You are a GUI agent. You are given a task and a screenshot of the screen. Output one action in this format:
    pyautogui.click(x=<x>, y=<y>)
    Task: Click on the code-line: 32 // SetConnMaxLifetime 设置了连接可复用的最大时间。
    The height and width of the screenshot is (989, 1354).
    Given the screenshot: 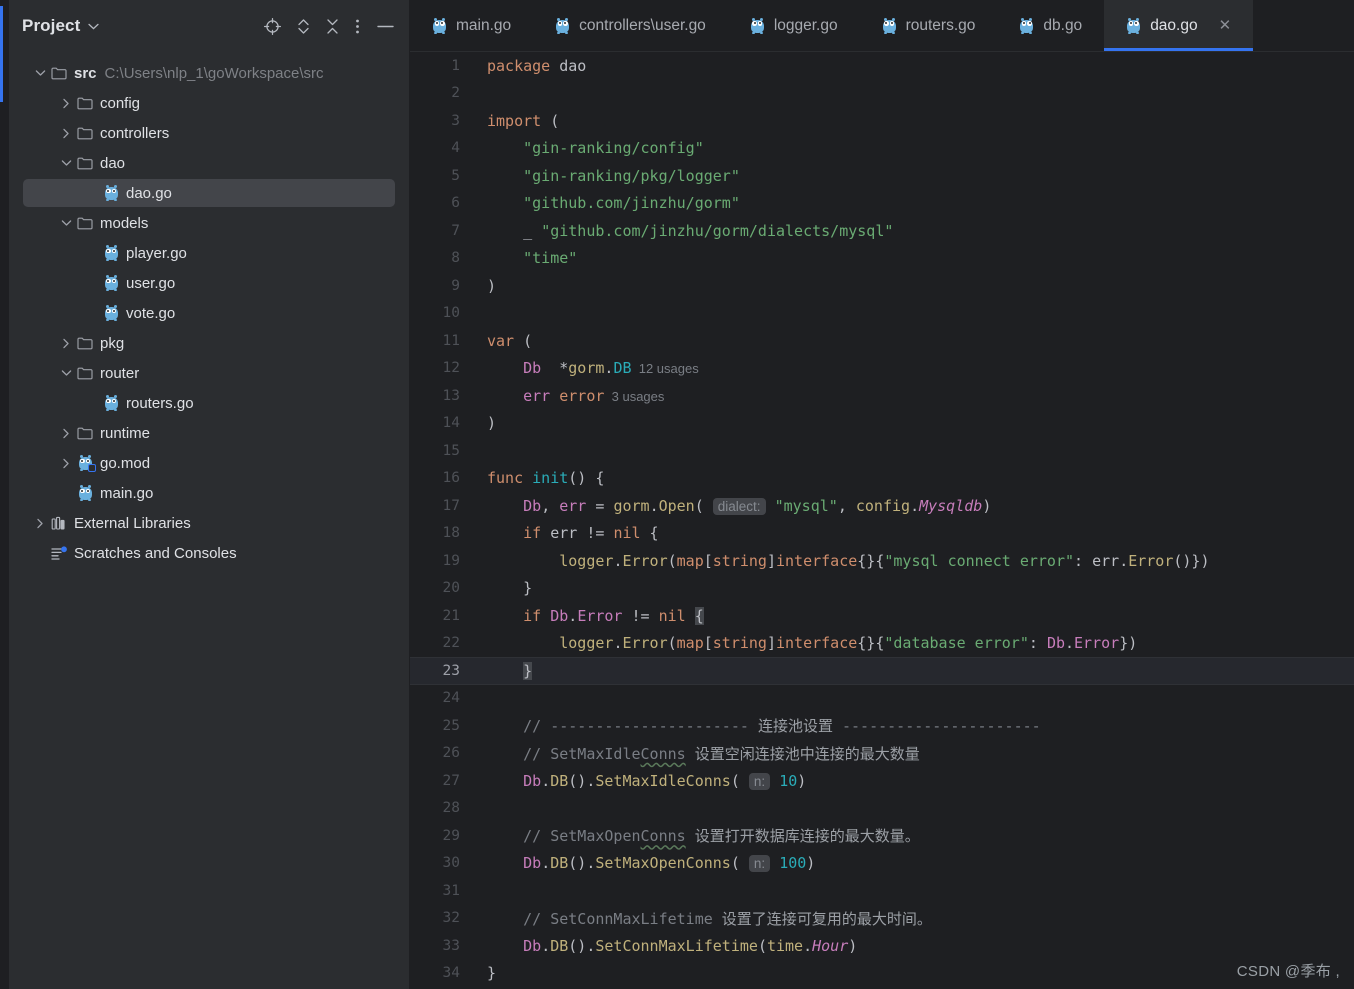 What is the action you would take?
    pyautogui.click(x=882, y=919)
    